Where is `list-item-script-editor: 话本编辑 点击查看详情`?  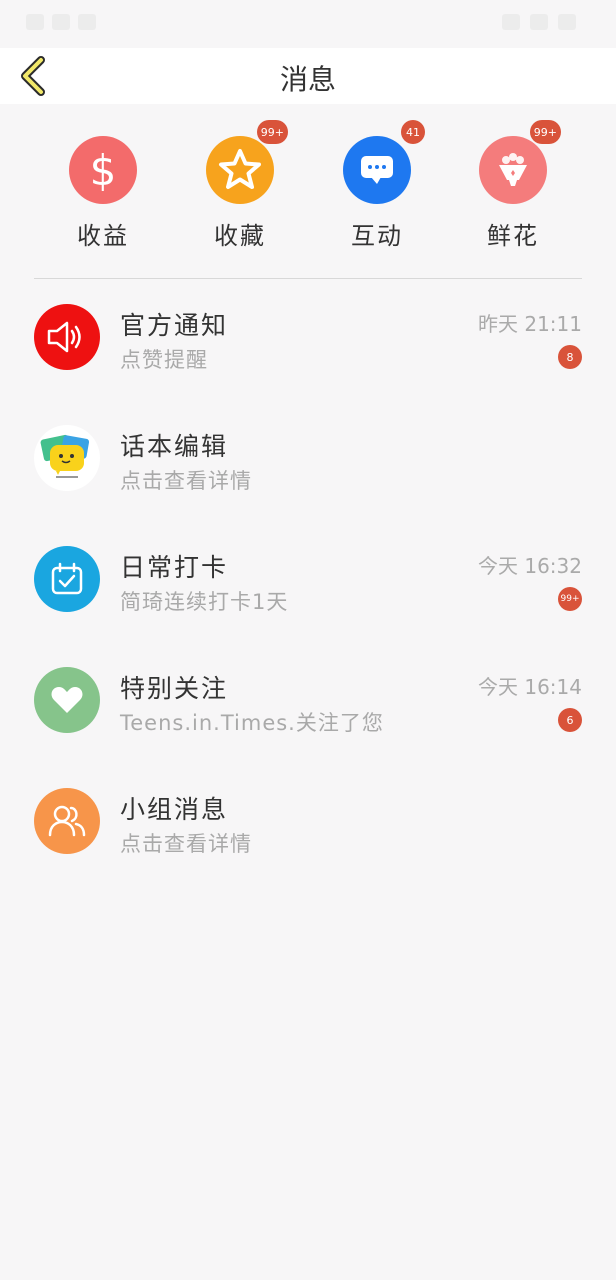 list-item-script-editor: 话本编辑 点击查看详情 is located at coordinates (308, 461).